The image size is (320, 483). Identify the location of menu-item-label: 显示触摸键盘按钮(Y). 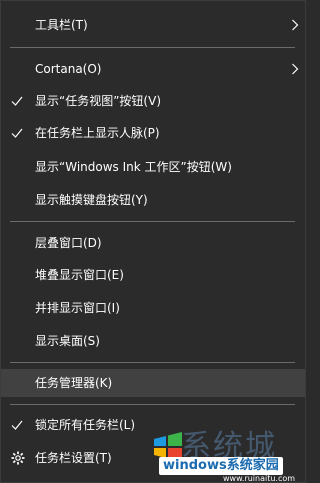
(91, 200).